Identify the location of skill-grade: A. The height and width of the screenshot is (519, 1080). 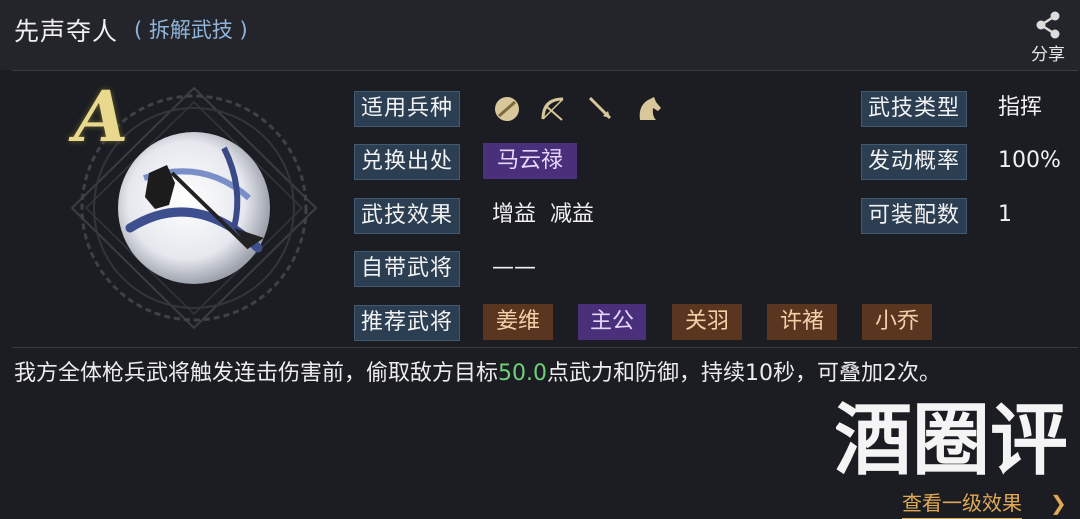
(101, 116).